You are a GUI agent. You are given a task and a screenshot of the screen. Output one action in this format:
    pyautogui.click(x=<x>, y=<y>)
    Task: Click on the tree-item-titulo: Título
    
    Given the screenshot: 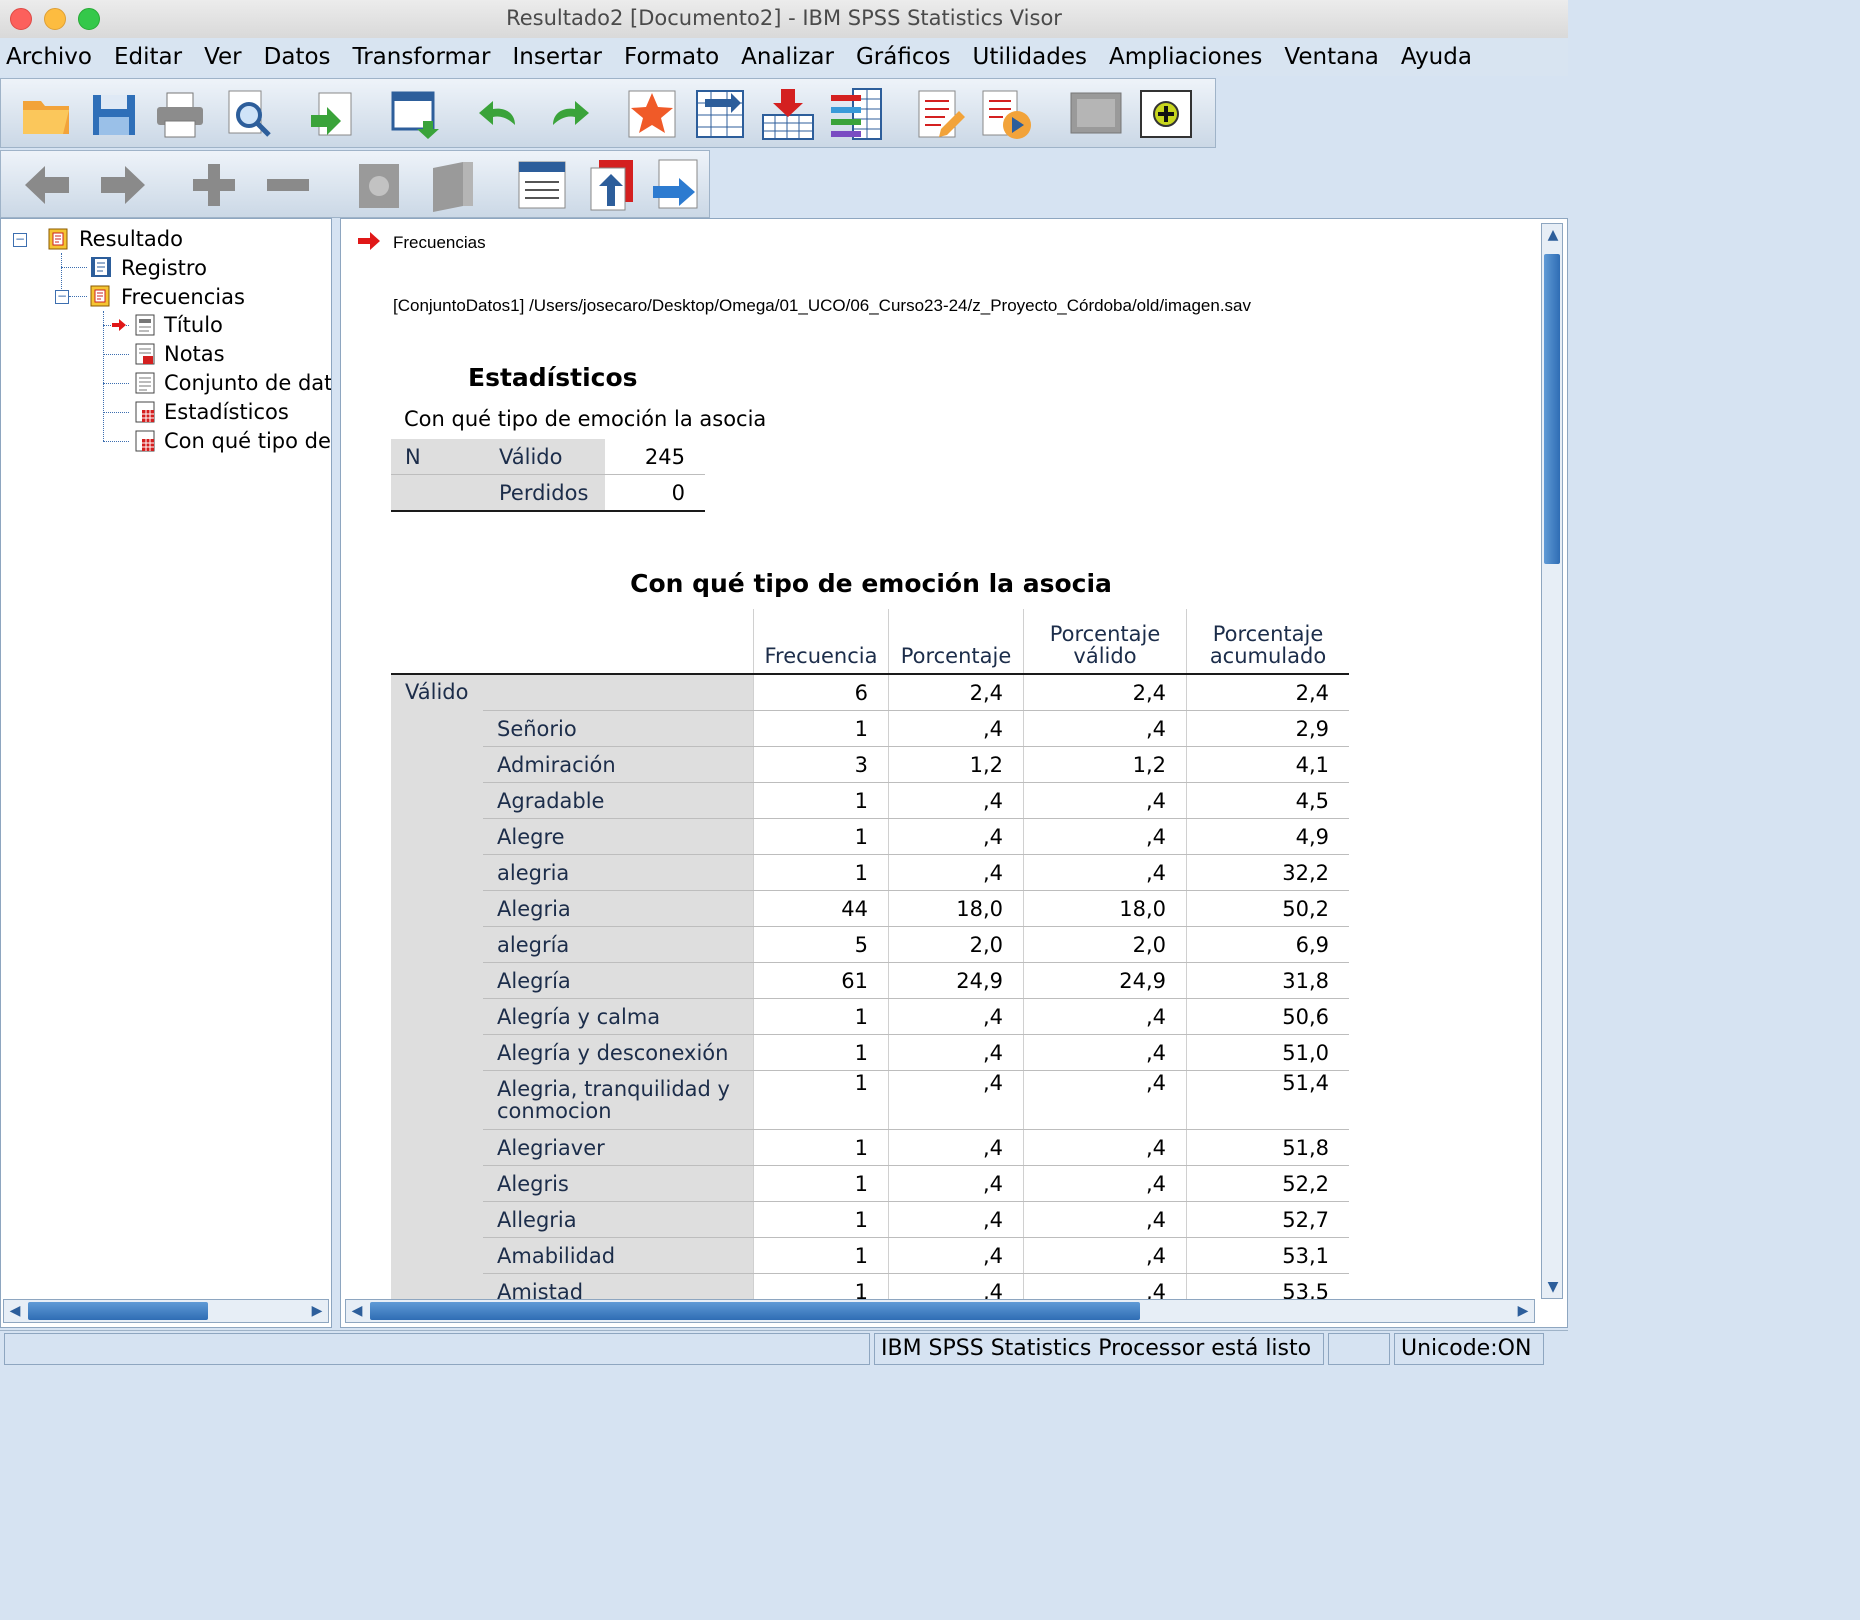 What is the action you would take?
    pyautogui.click(x=193, y=325)
    